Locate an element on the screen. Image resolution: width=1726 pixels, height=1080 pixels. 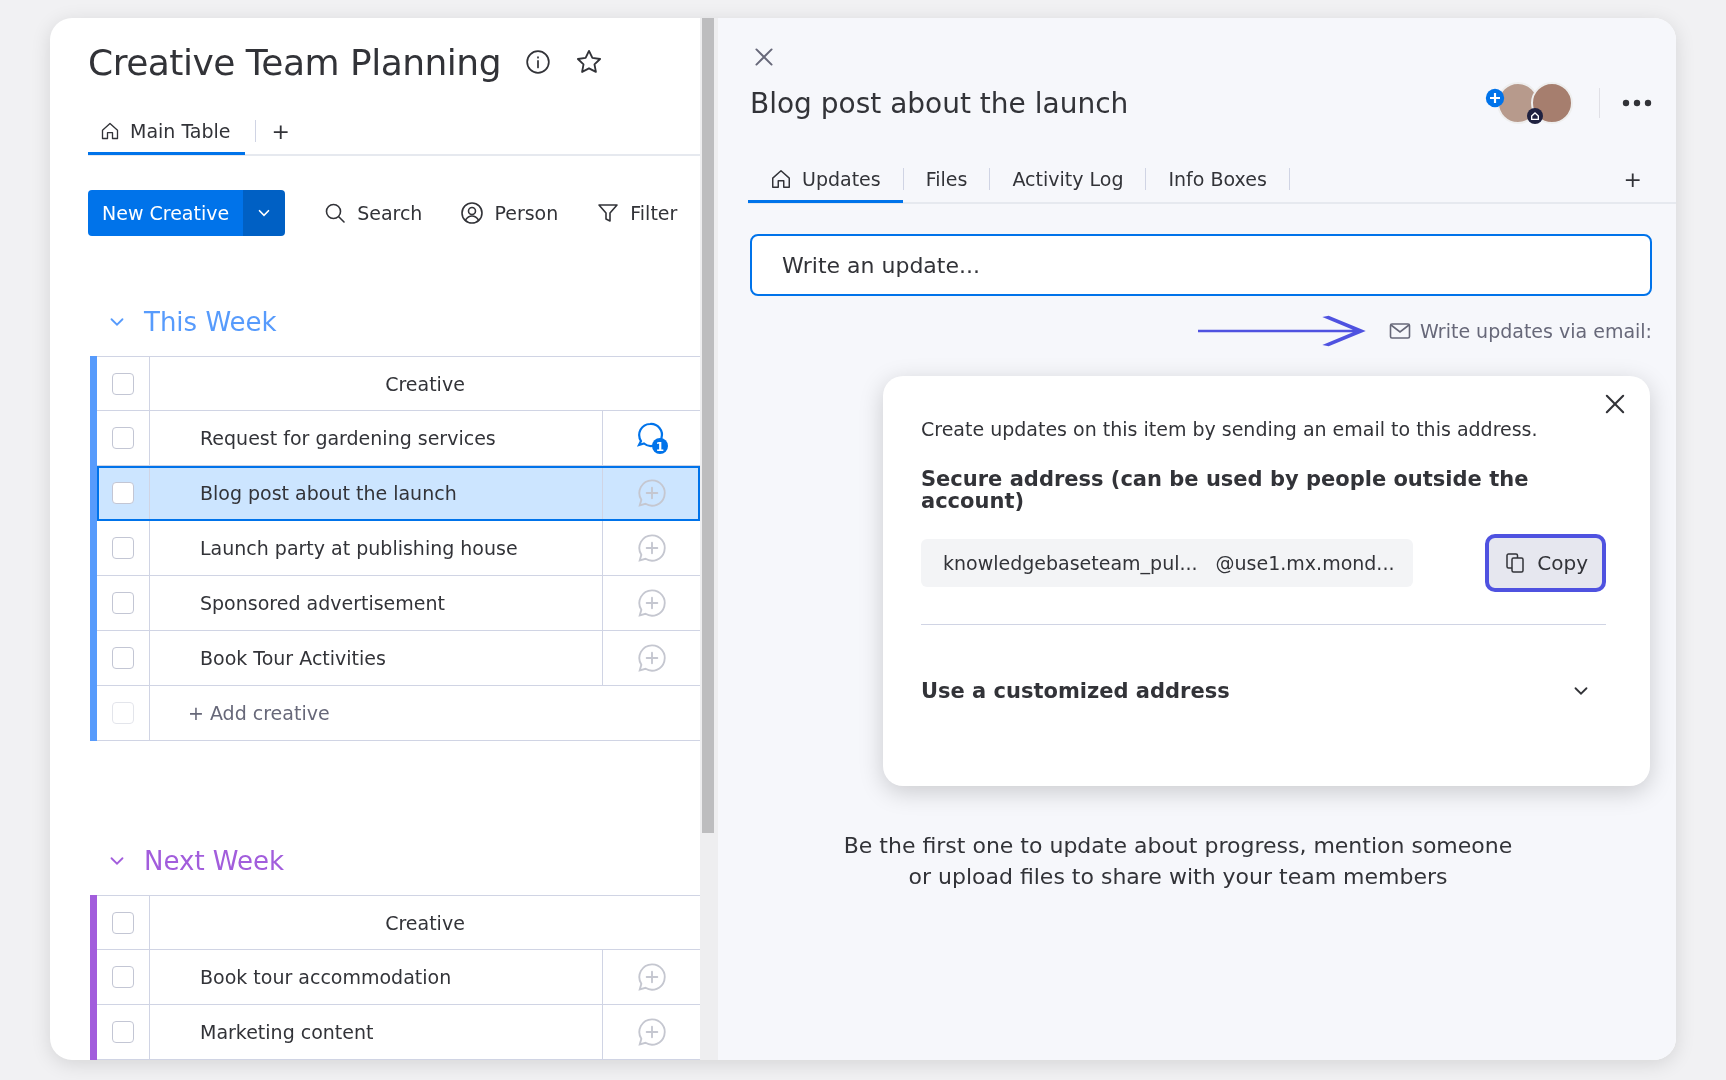
tab: Updates is located at coordinates (825, 180).